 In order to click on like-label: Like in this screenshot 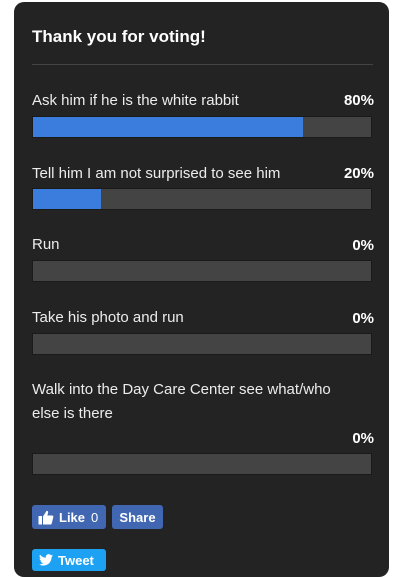, I will do `click(72, 517)`.